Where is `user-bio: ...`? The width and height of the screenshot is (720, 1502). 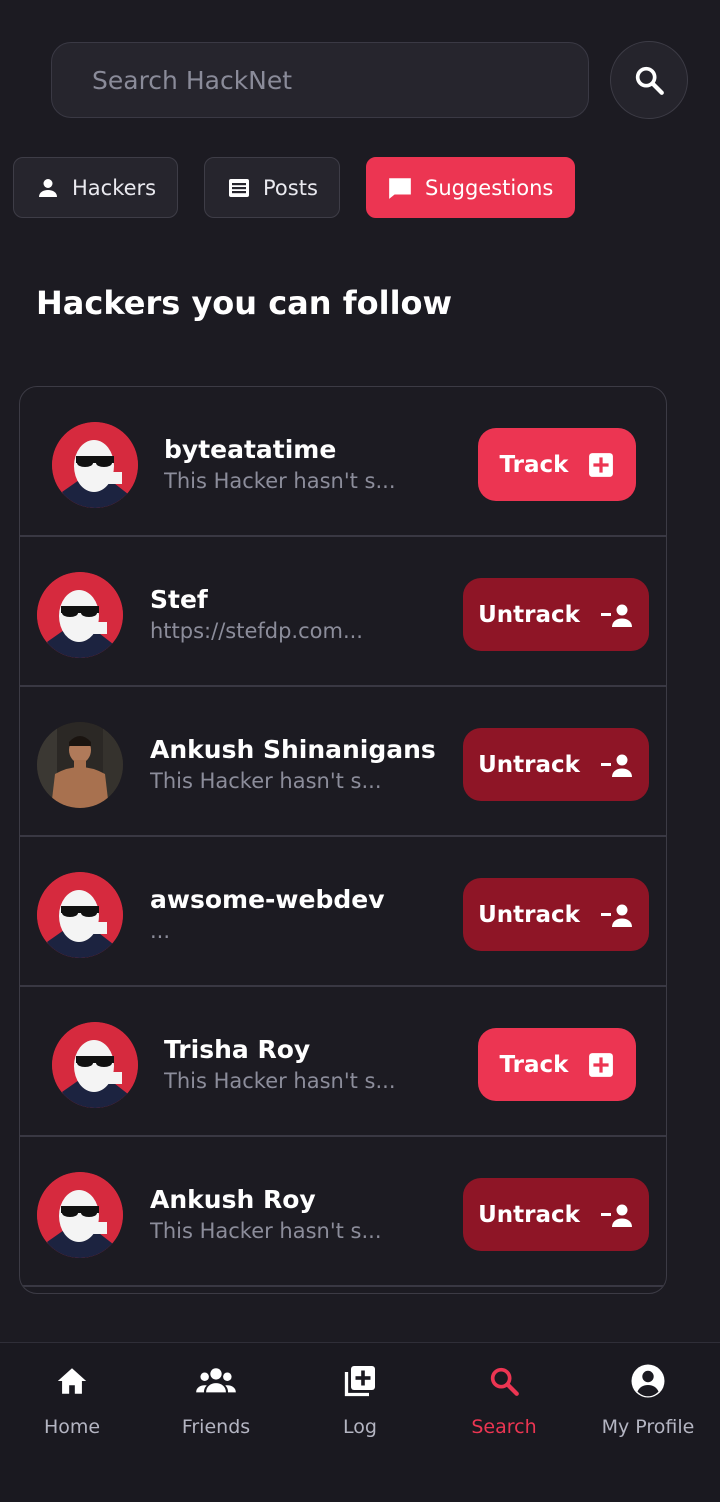
user-bio: ... is located at coordinates (160, 931).